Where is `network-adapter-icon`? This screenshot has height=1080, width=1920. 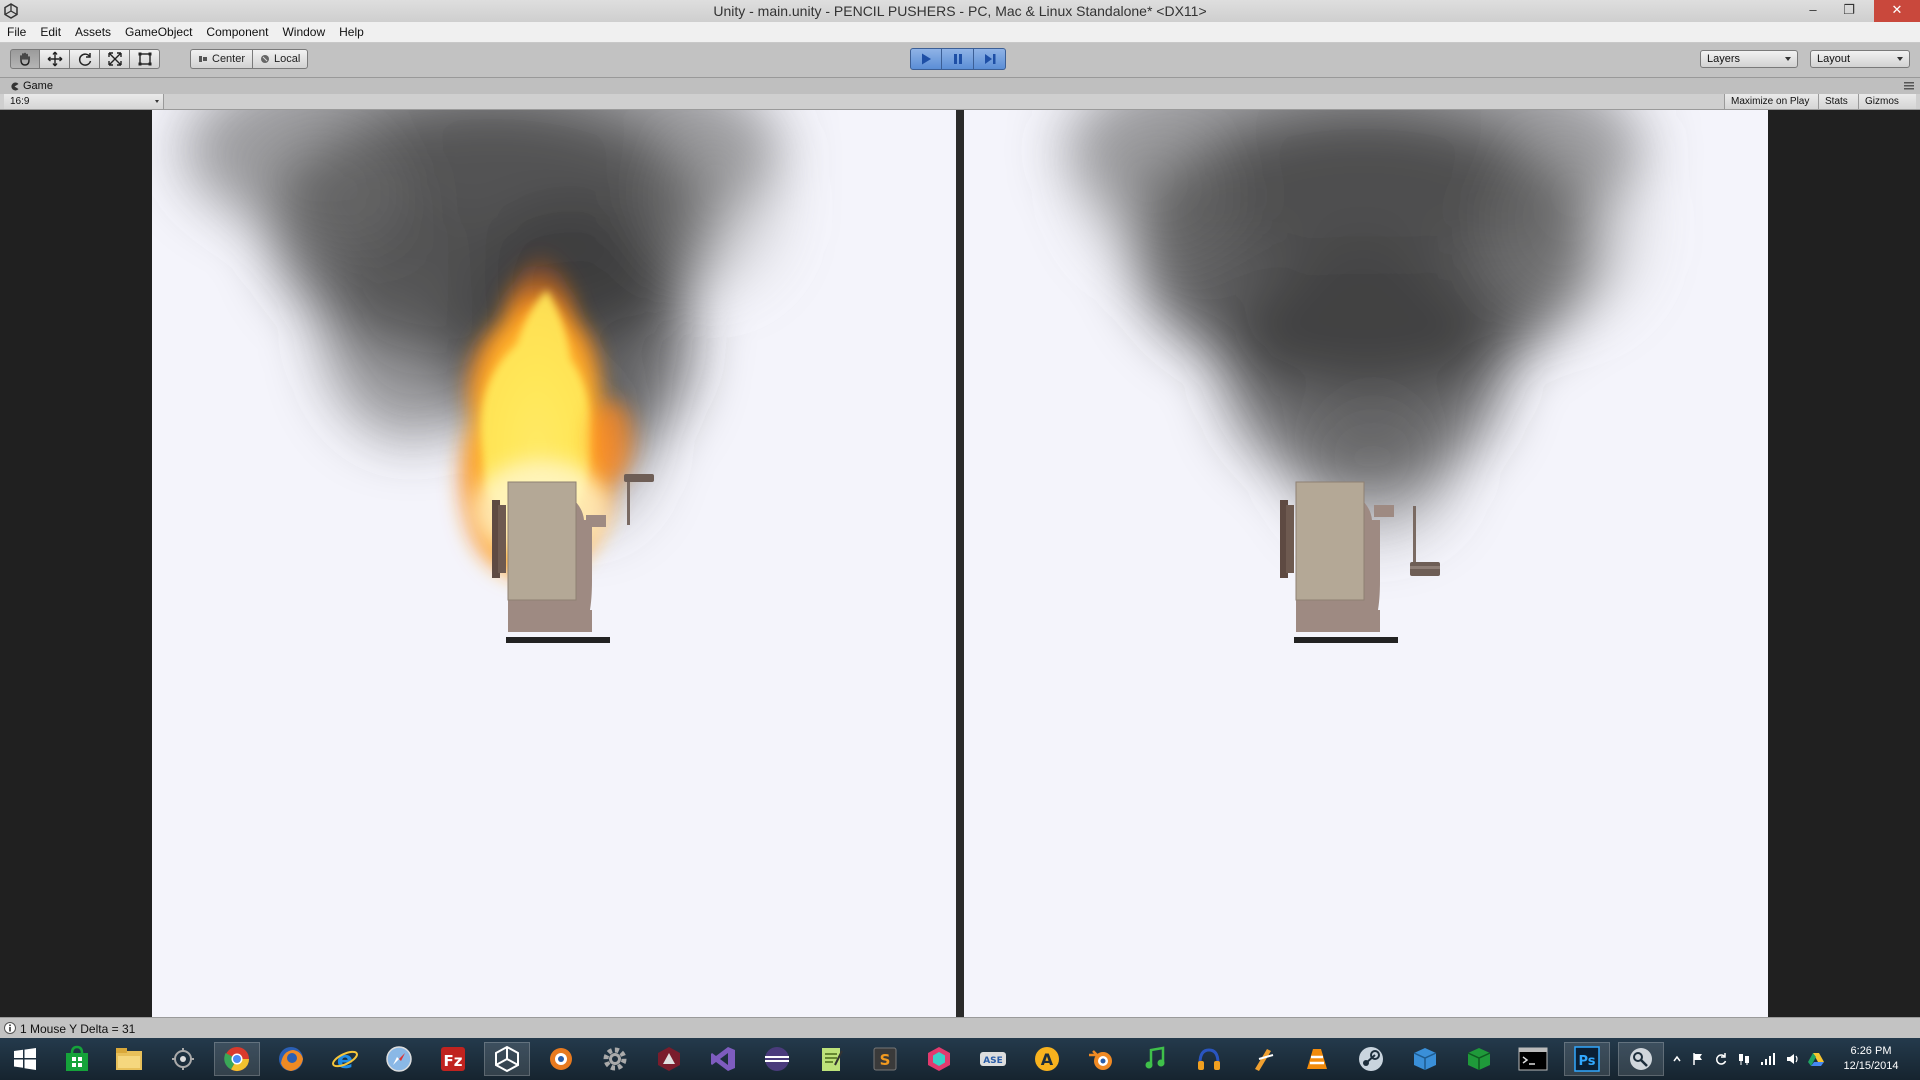
network-adapter-icon is located at coordinates (1744, 1059).